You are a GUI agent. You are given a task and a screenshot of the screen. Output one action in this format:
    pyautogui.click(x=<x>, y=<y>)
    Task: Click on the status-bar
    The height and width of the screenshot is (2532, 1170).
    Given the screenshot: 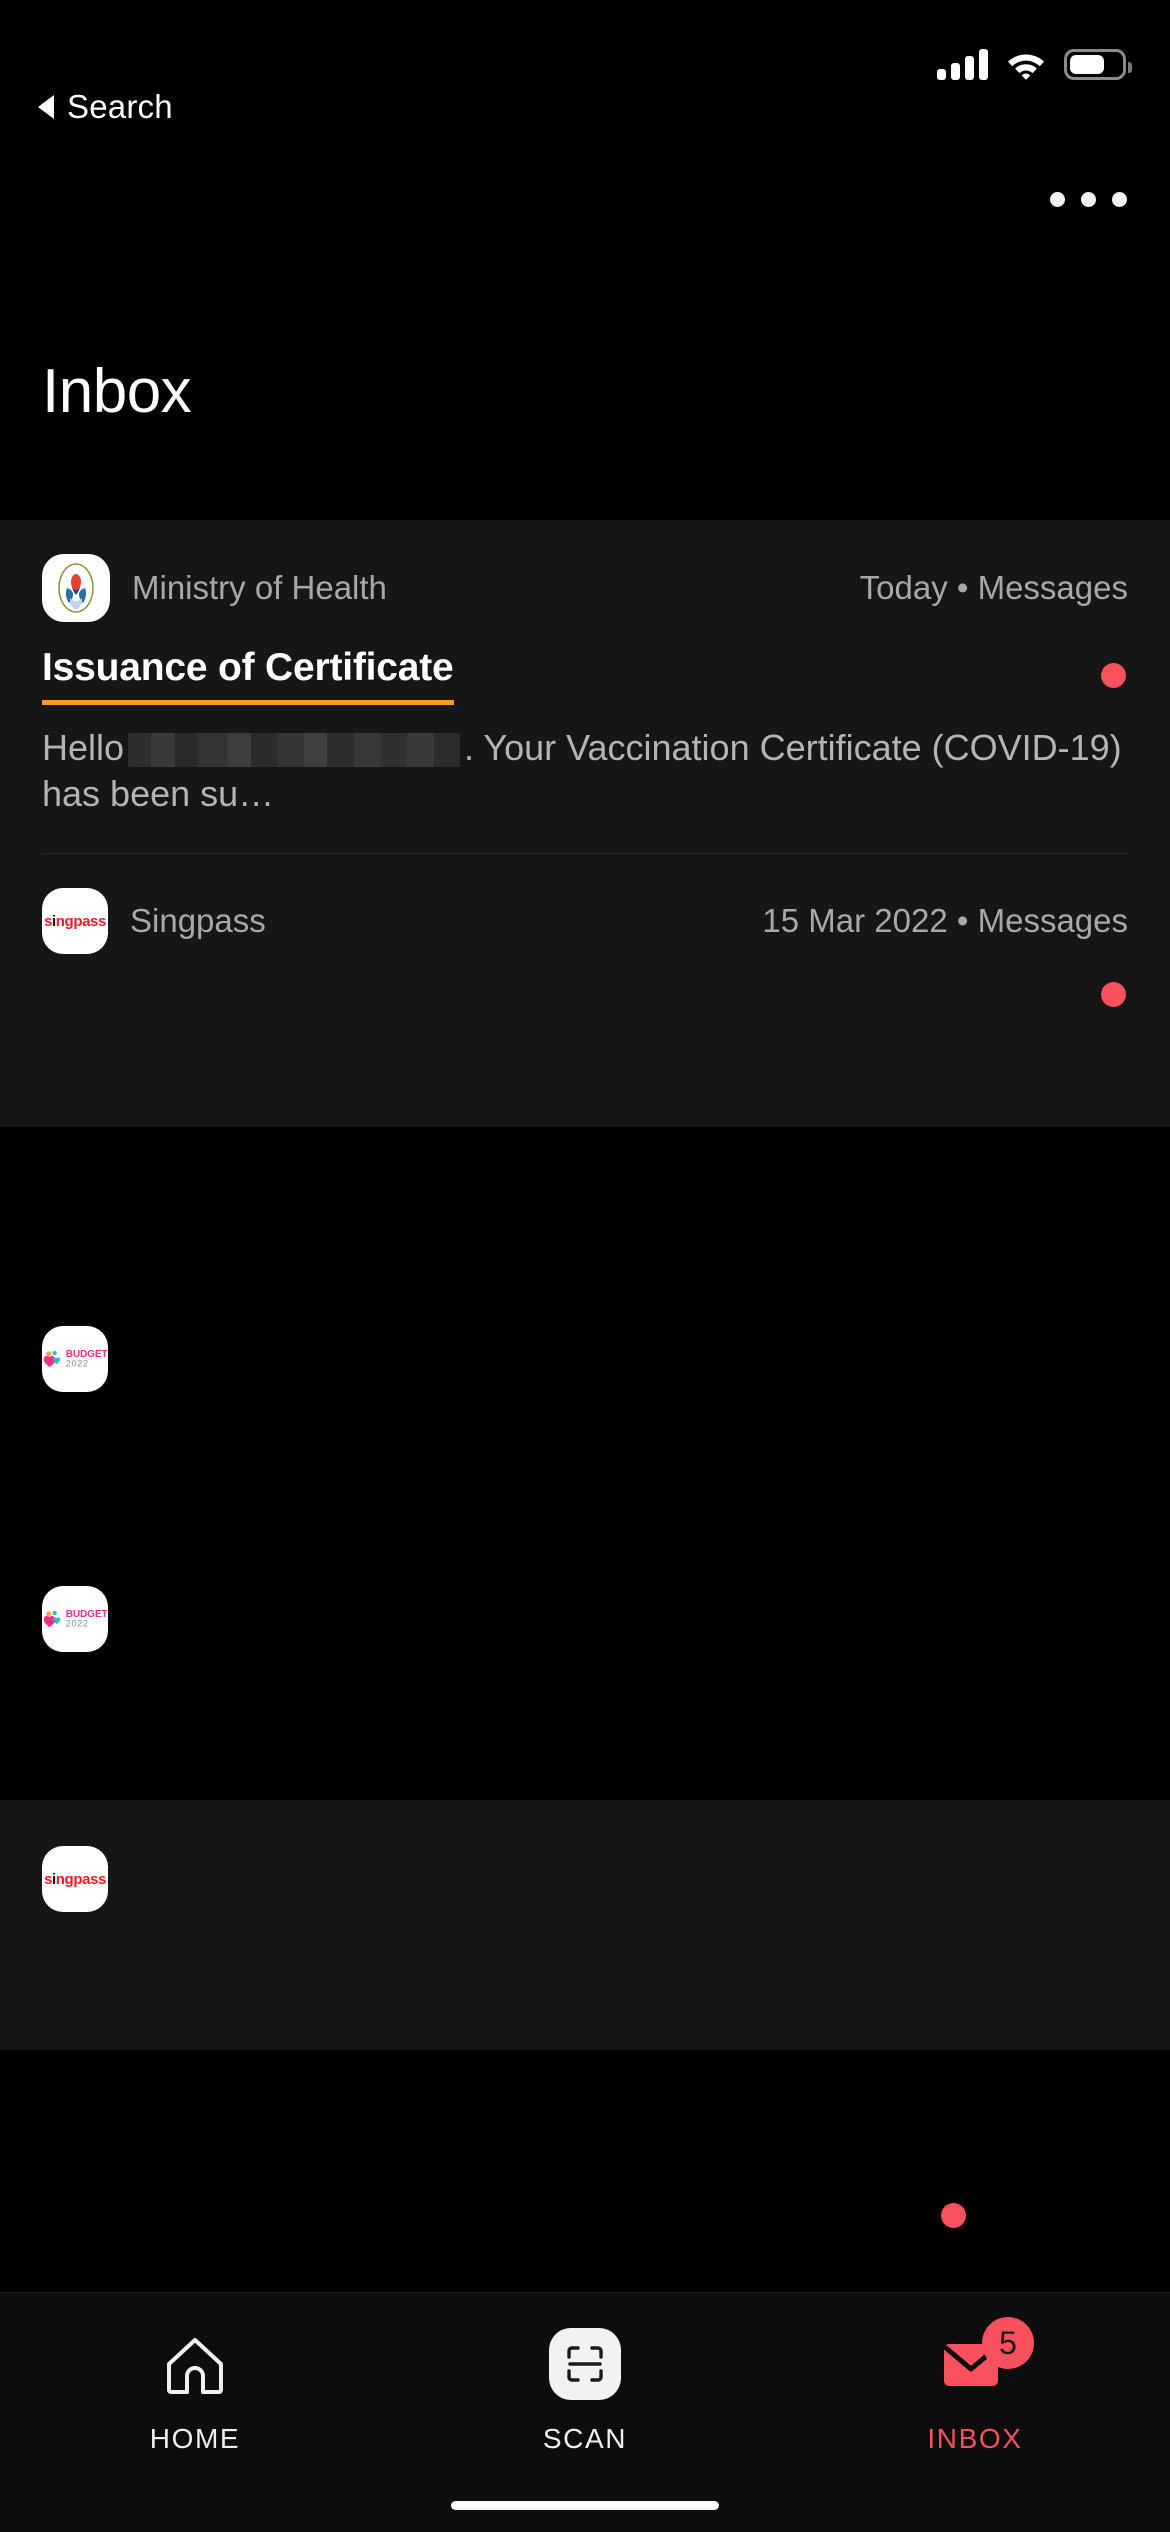 What is the action you would take?
    pyautogui.click(x=585, y=52)
    